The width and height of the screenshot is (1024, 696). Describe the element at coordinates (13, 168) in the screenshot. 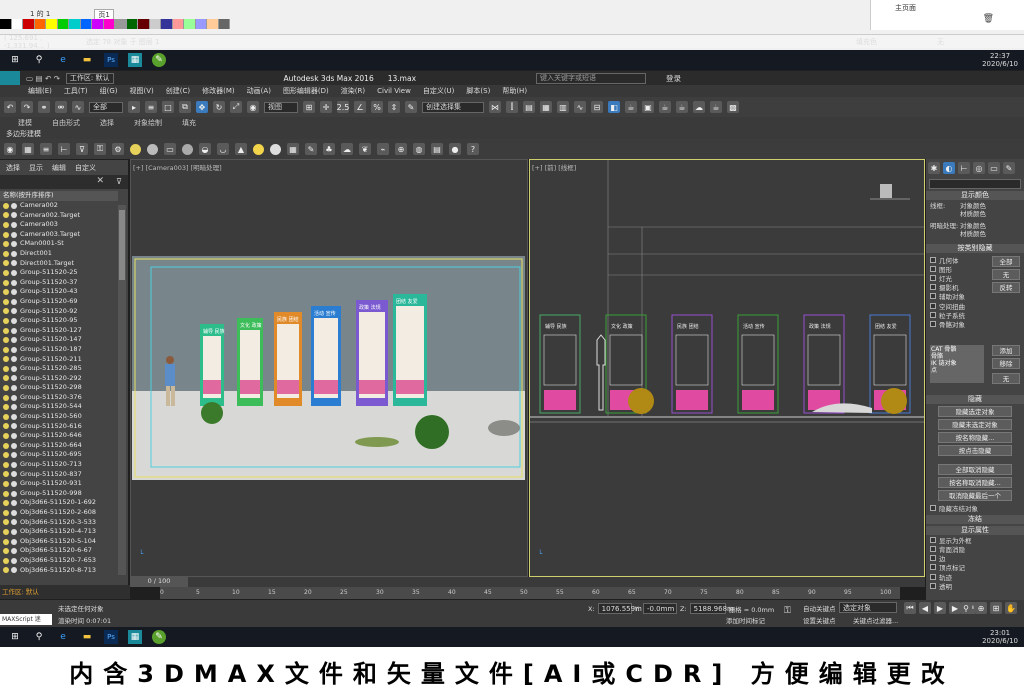

I see `explorer-menu-item: 选择` at that location.